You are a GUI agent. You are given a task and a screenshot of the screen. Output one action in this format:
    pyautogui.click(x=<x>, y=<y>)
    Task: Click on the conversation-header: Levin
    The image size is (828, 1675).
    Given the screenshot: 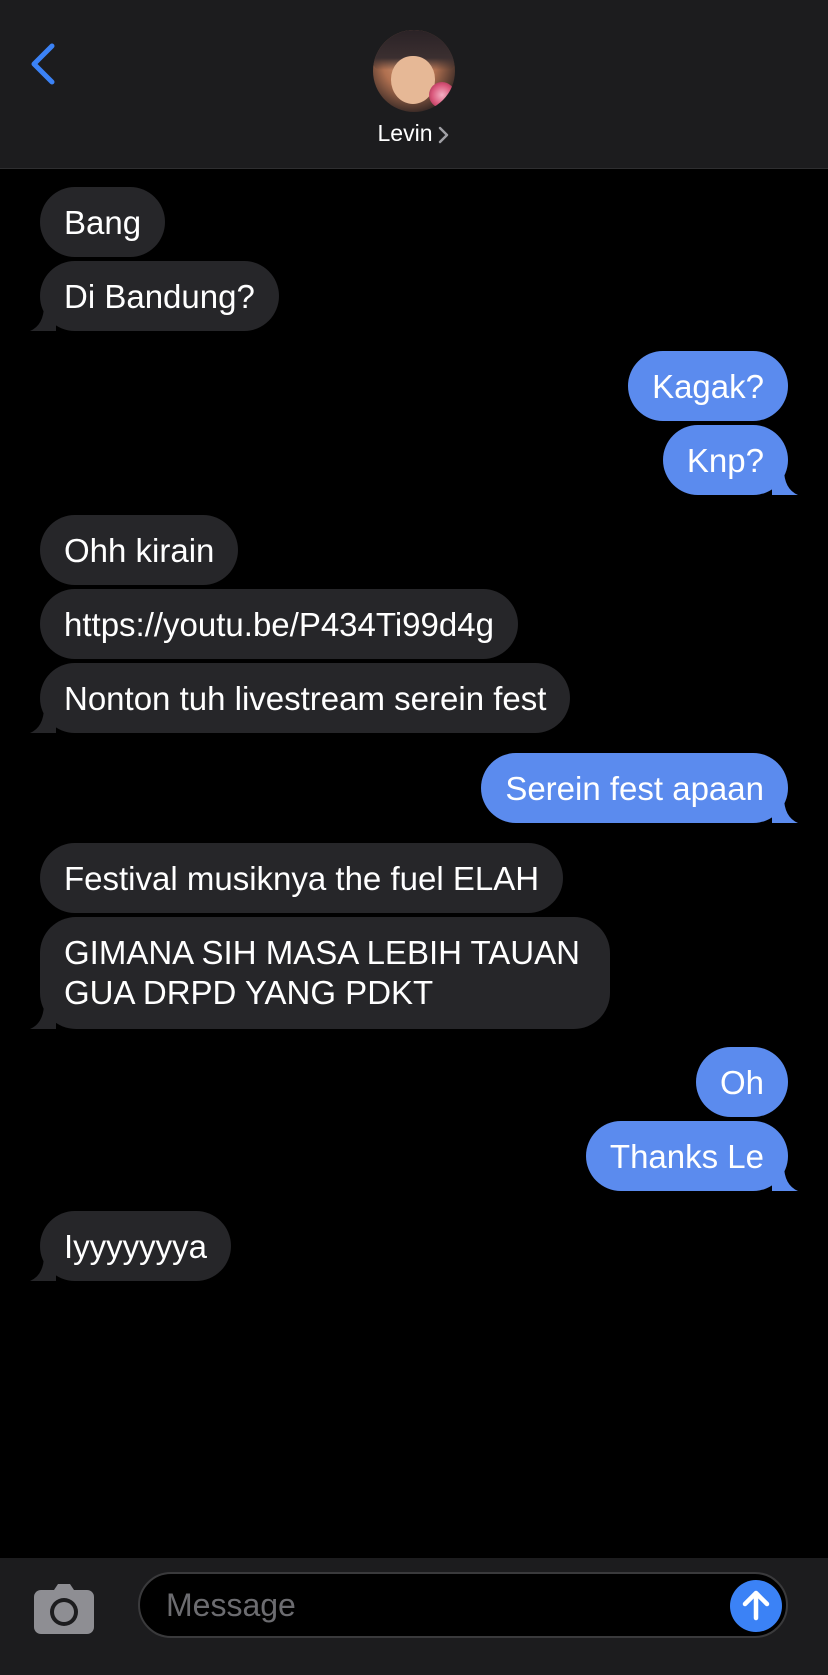 What is the action you would take?
    pyautogui.click(x=414, y=84)
    